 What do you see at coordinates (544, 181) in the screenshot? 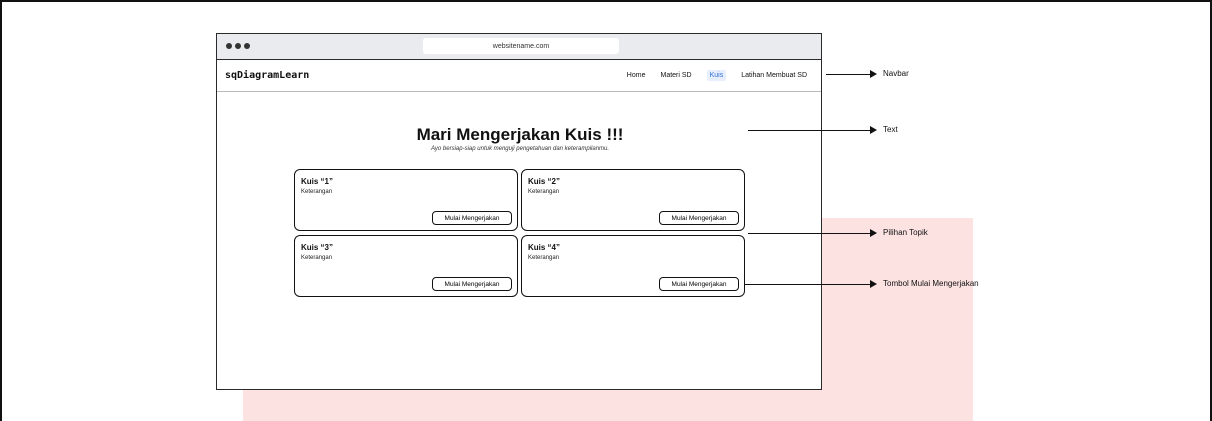
I see `quiz-title: Kuis “2”` at bounding box center [544, 181].